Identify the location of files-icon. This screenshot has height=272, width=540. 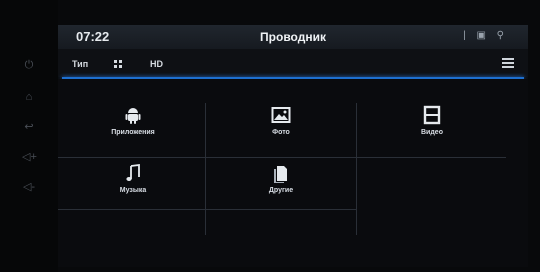
(280, 174).